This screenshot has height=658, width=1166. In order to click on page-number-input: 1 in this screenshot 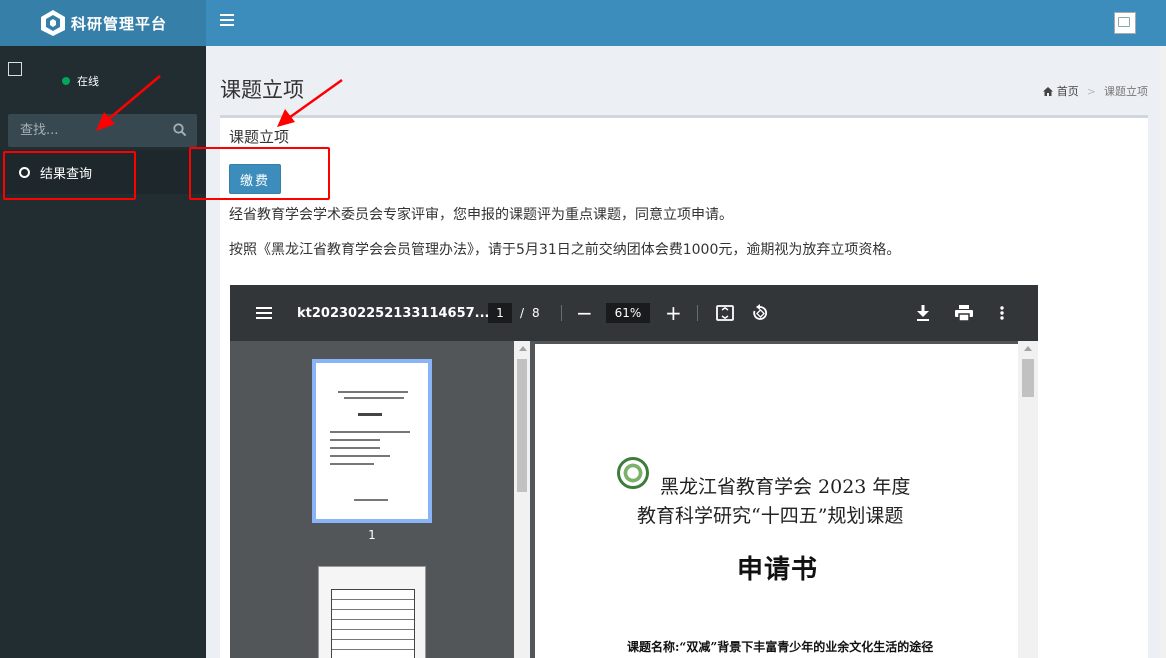, I will do `click(500, 313)`.